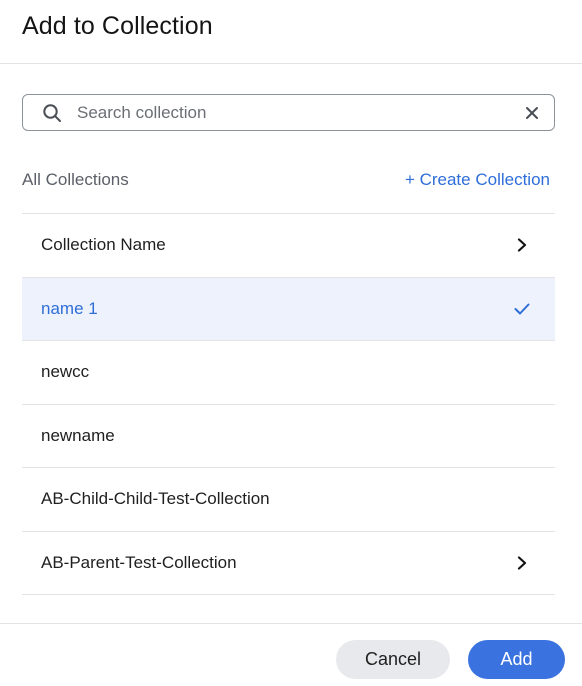 The height and width of the screenshot is (686, 582). I want to click on create-collection-link: + Create Collection, so click(477, 180).